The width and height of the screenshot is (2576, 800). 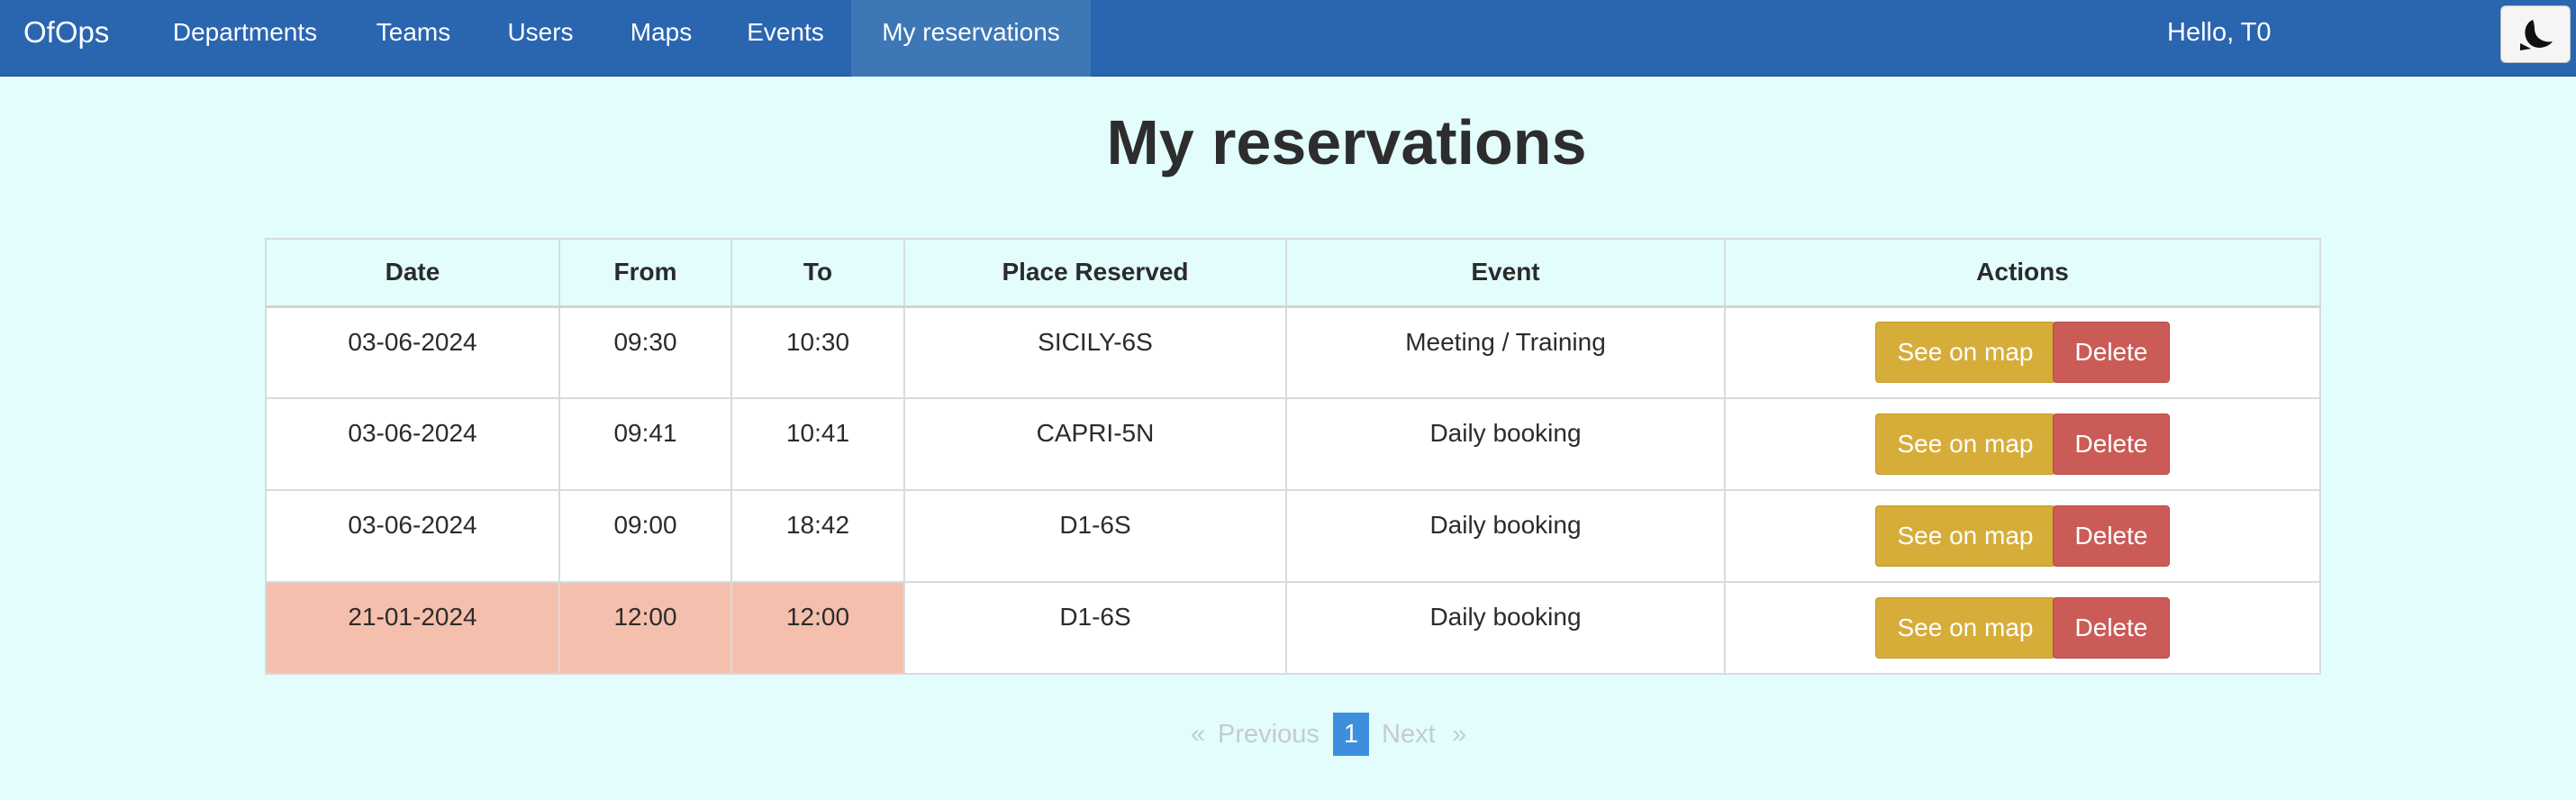 I want to click on column-header-date: Date, so click(x=412, y=273).